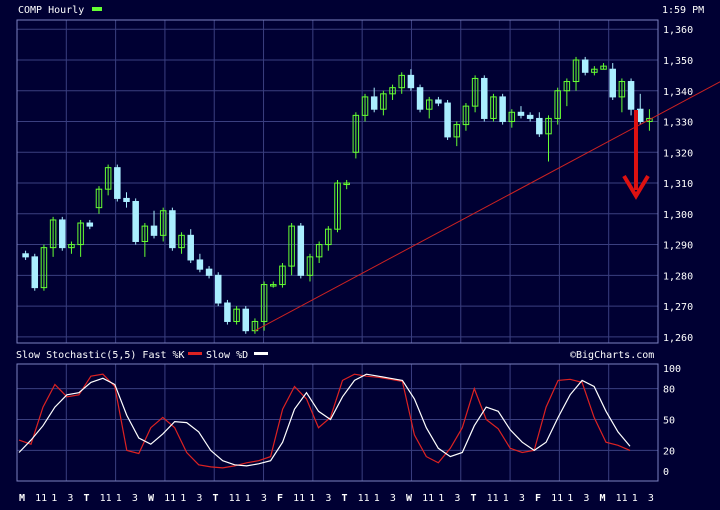  What do you see at coordinates (100, 355) in the screenshot?
I see `stochastic-label: Slow Stochastic(5,5) Fast %K` at bounding box center [100, 355].